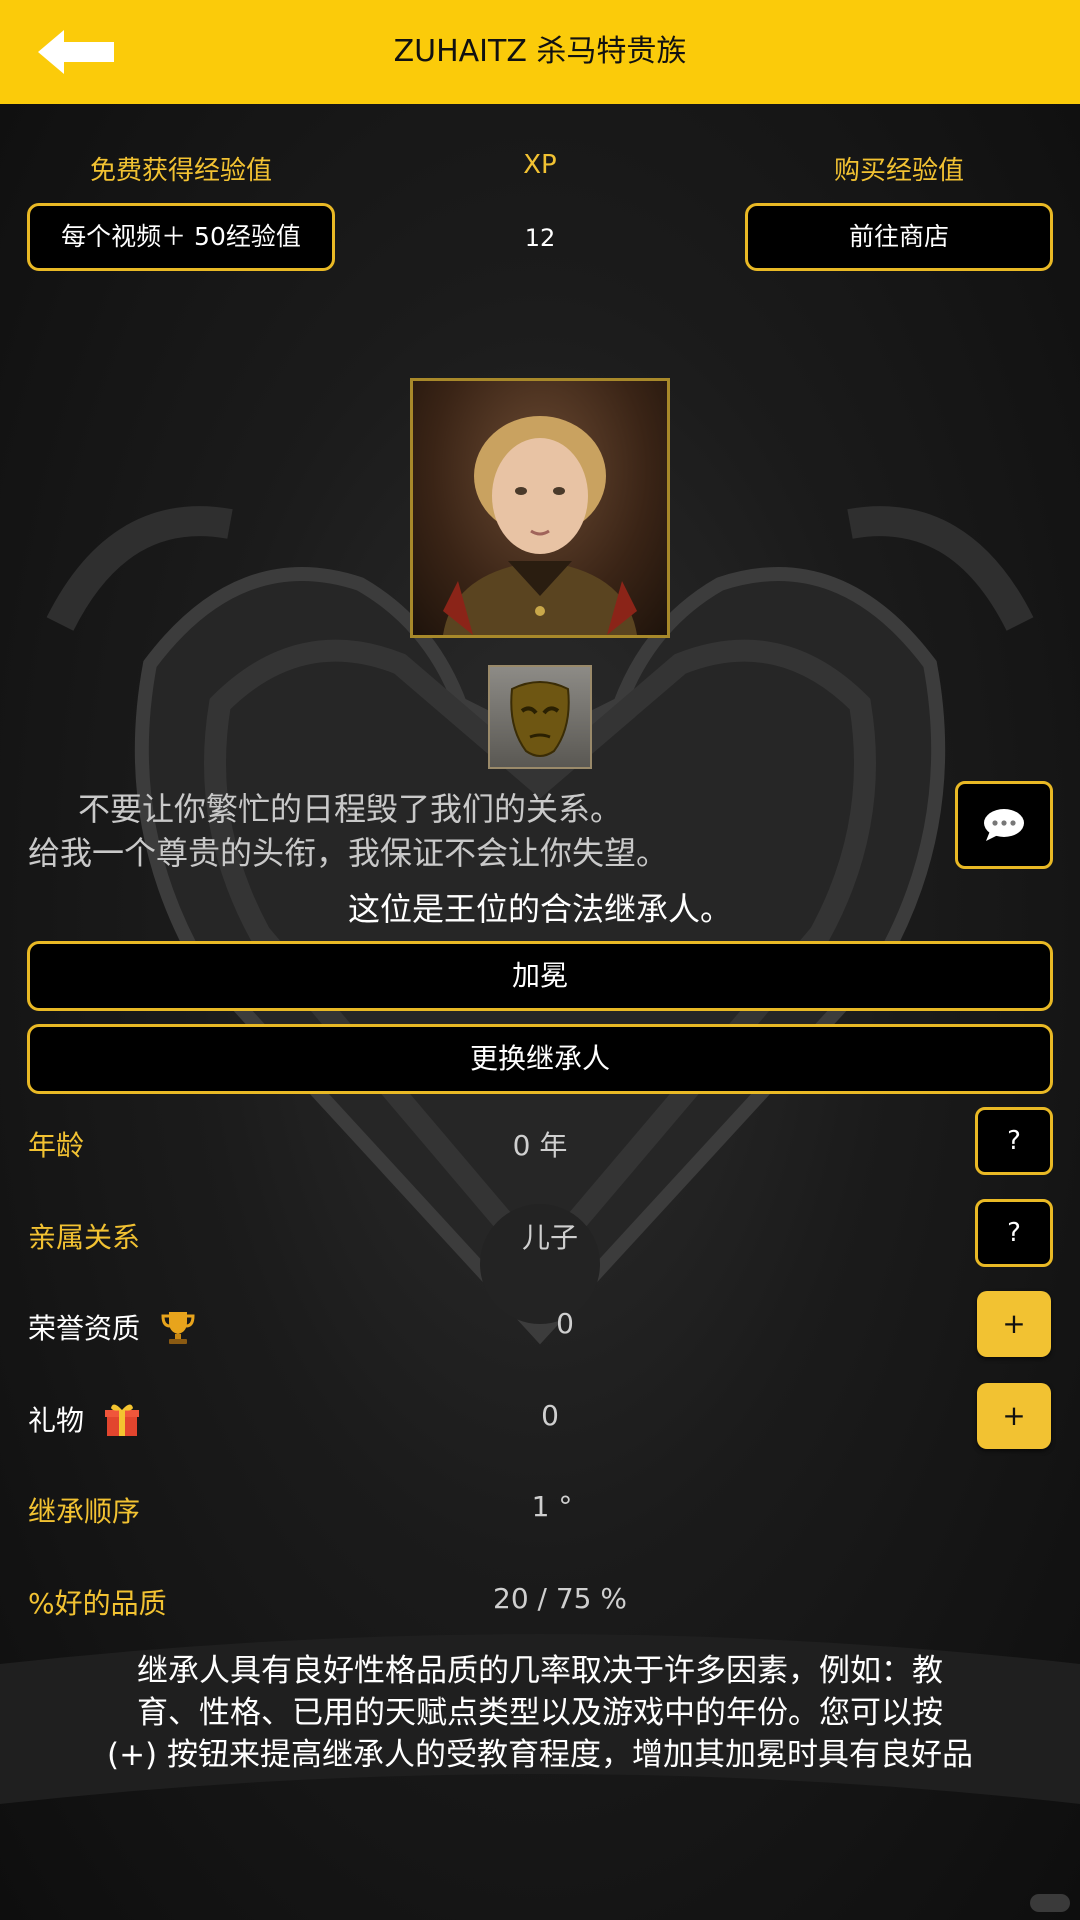 Image resolution: width=1080 pixels, height=1920 pixels. I want to click on child-portrait-image, so click(540, 525).